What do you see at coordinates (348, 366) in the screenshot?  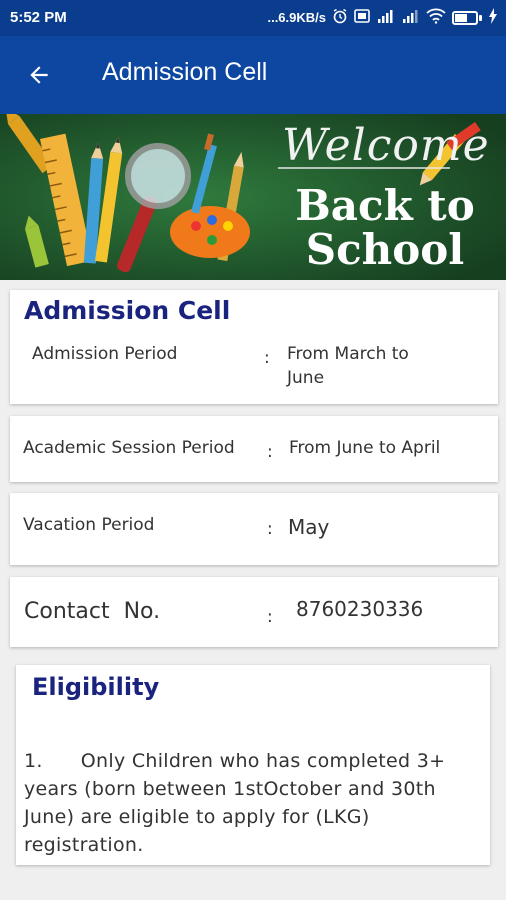 I see `admission-period-value: From March to June` at bounding box center [348, 366].